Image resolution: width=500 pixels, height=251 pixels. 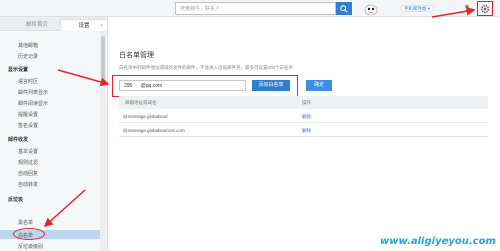 I want to click on sidebar-item-list-display: 邮件列表显示, so click(x=33, y=92).